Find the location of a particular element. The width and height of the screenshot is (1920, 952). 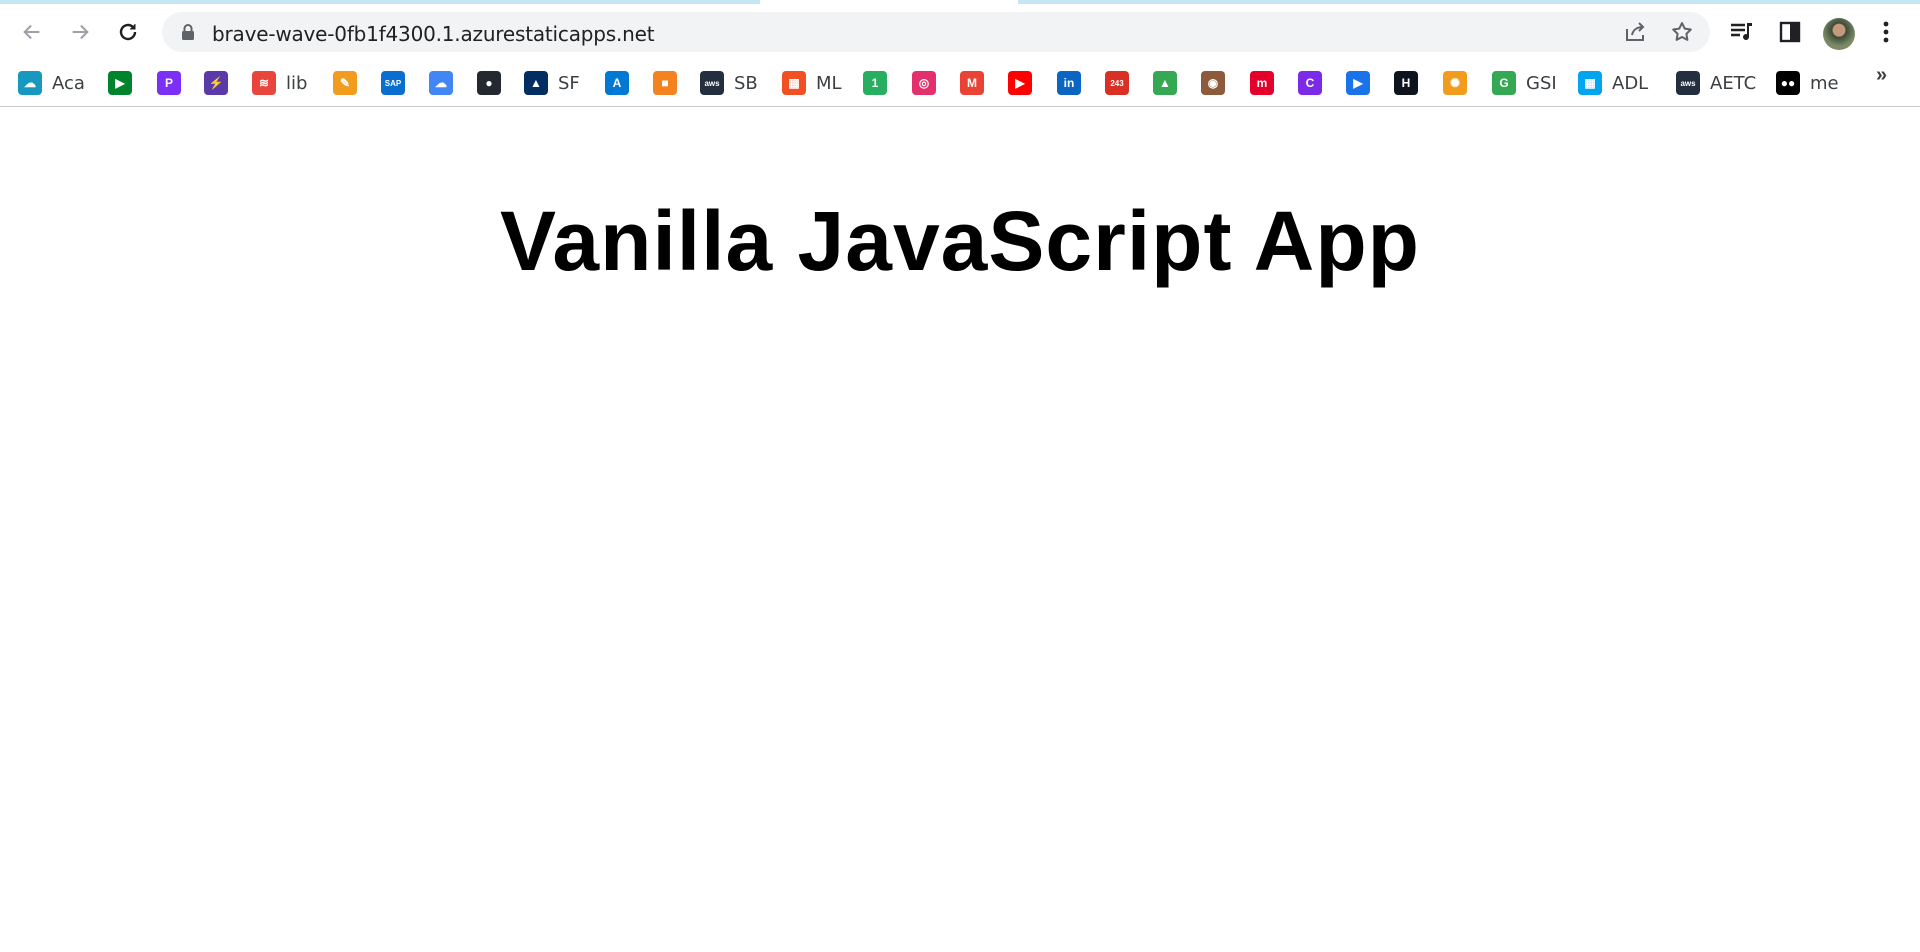

github-icon: ● is located at coordinates (489, 83).